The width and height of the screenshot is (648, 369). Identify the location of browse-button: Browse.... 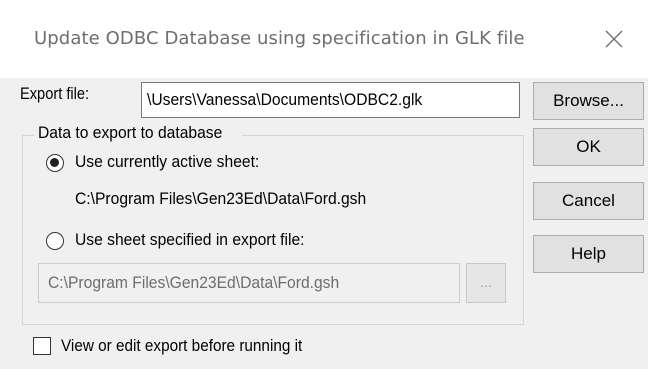
(588, 101).